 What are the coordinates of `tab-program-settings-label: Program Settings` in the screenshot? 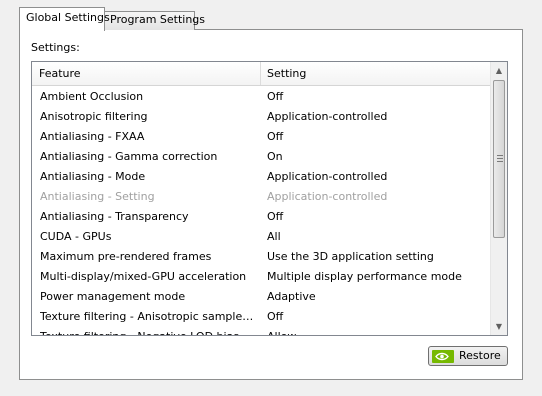 It's located at (158, 19).